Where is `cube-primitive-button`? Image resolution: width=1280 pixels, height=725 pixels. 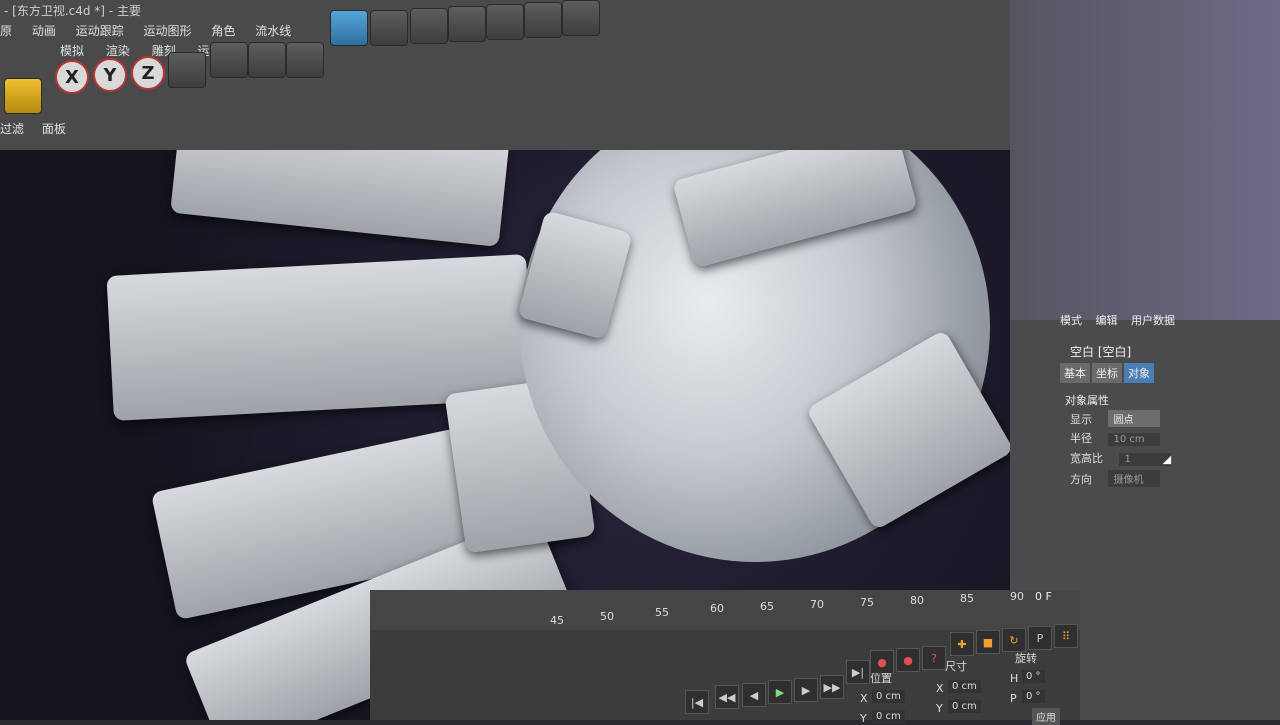 cube-primitive-button is located at coordinates (349, 28).